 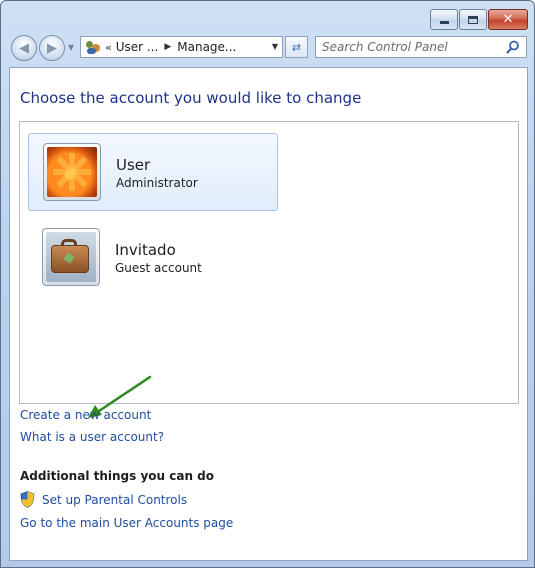 What do you see at coordinates (157, 183) in the screenshot?
I see `account-type: Administrator` at bounding box center [157, 183].